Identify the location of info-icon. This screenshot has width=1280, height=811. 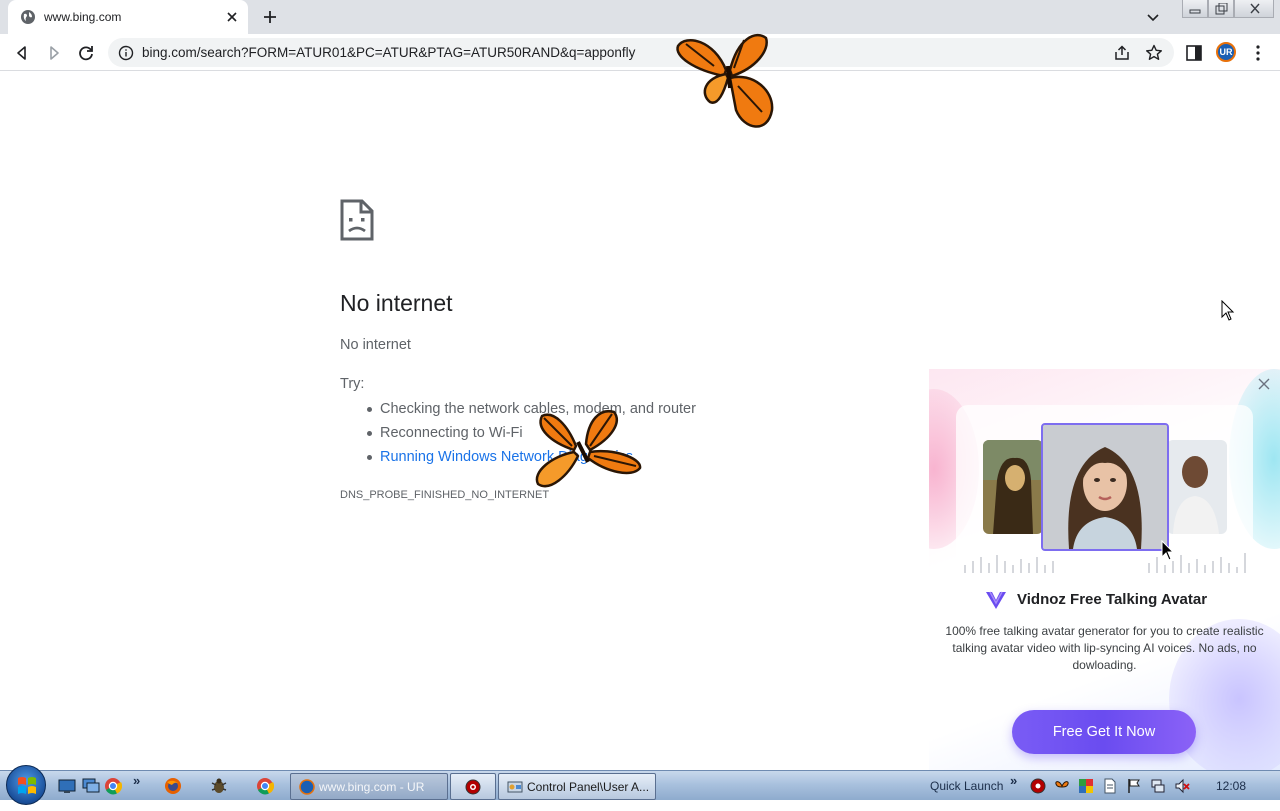
(126, 53).